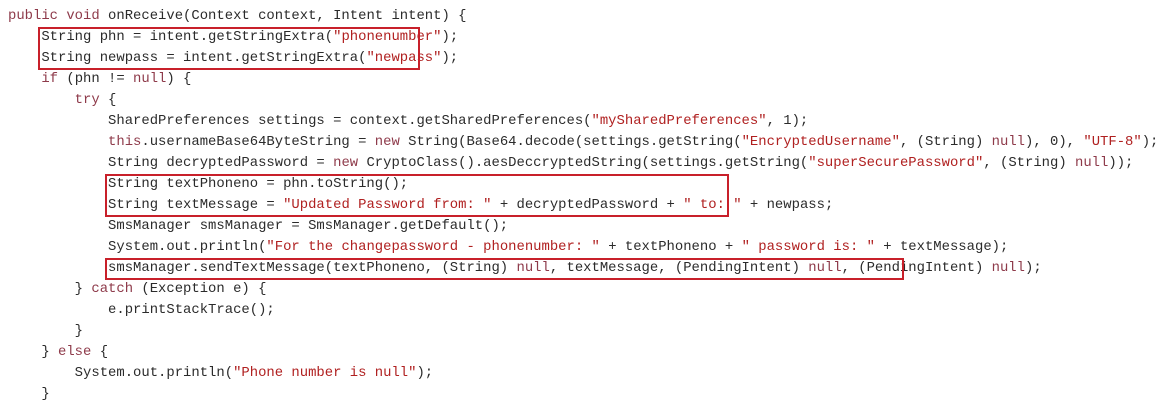  What do you see at coordinates (820, 142) in the screenshot?
I see `string-token: "EncryptedUsername"` at bounding box center [820, 142].